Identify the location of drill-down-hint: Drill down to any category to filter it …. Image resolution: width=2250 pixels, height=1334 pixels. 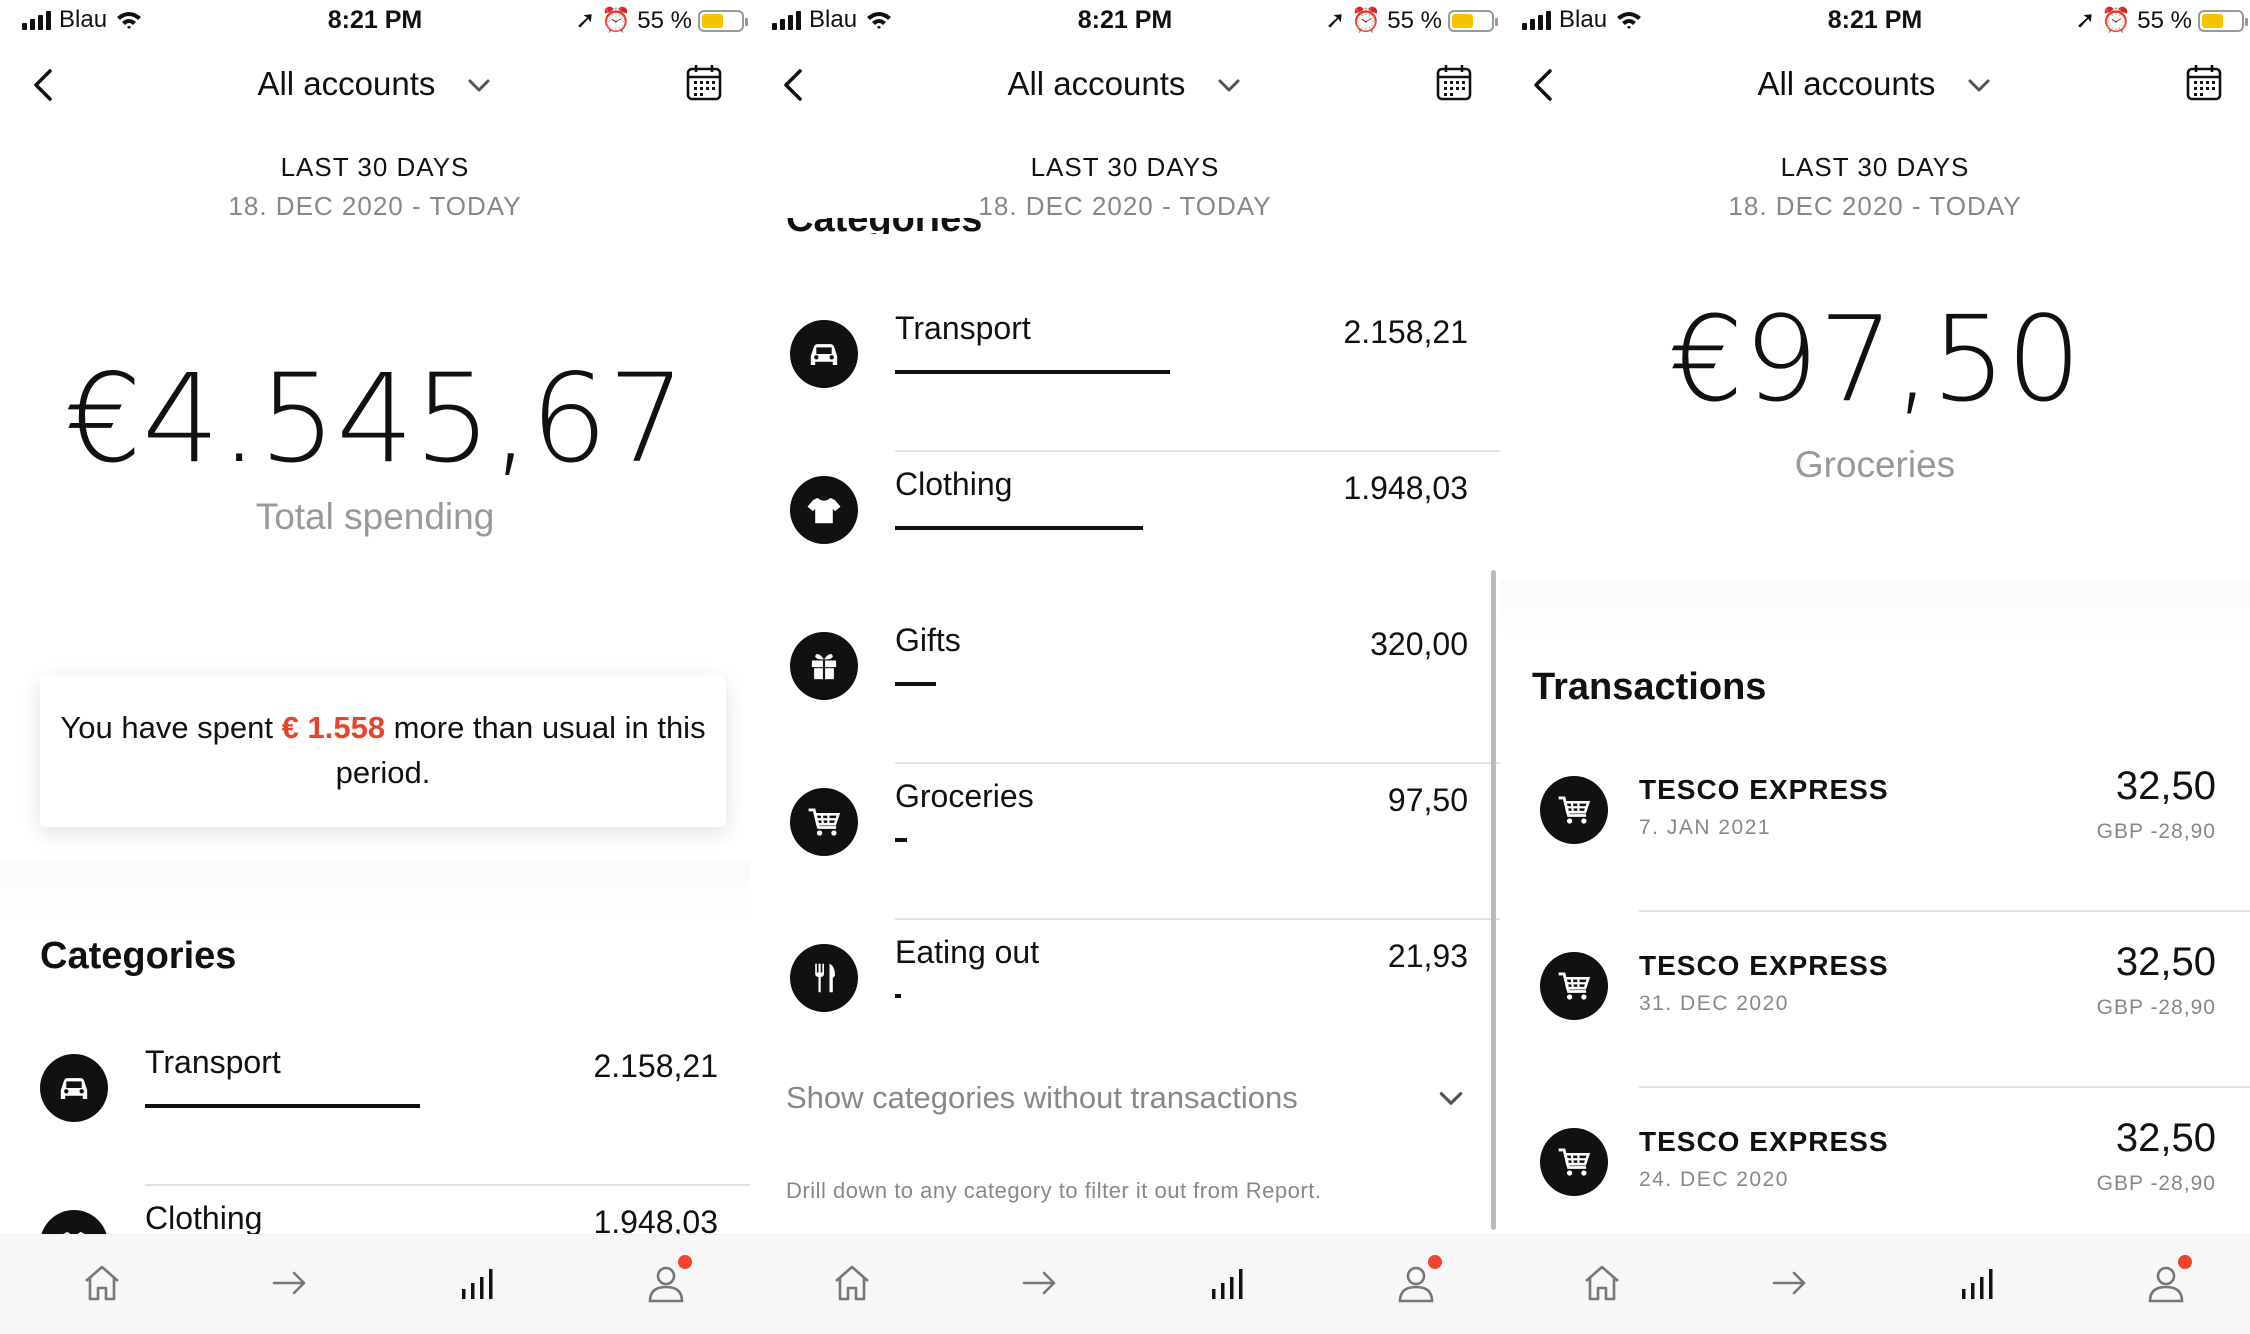
(1054, 1190).